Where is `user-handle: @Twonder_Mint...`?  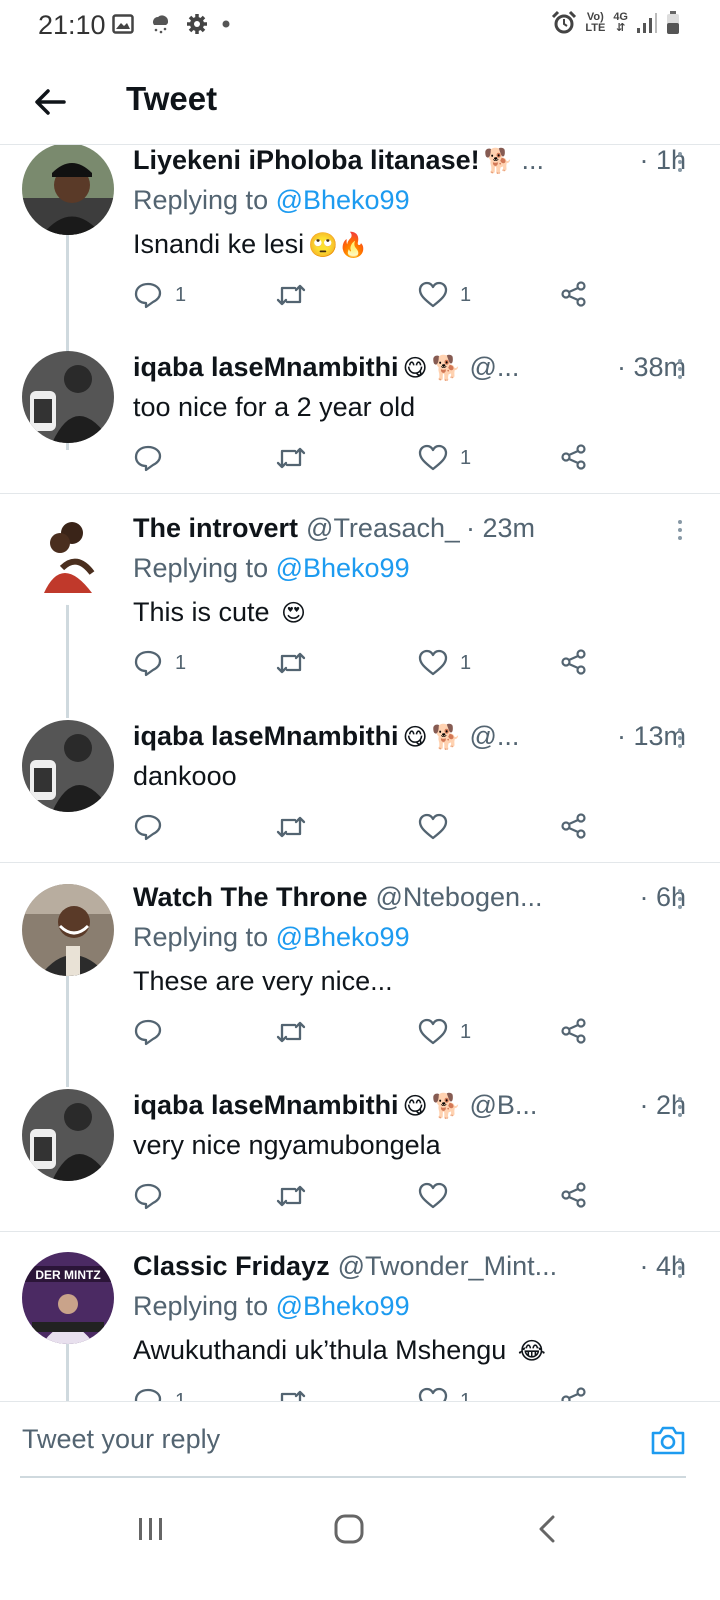
user-handle: @Twonder_Mint... is located at coordinates (448, 1266).